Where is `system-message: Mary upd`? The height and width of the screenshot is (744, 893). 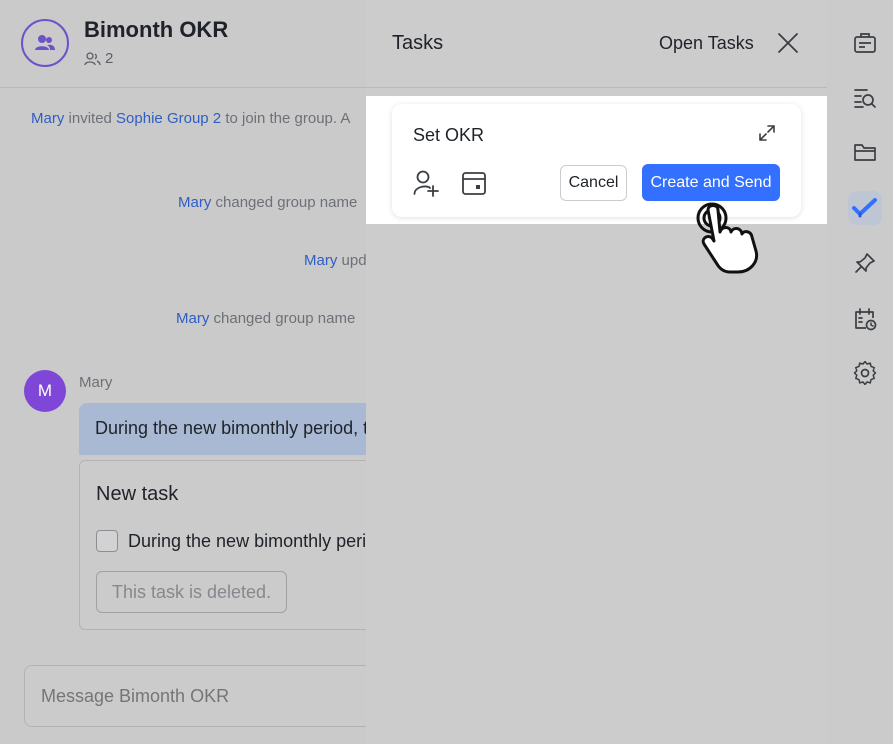
system-message: Mary upd is located at coordinates (335, 260).